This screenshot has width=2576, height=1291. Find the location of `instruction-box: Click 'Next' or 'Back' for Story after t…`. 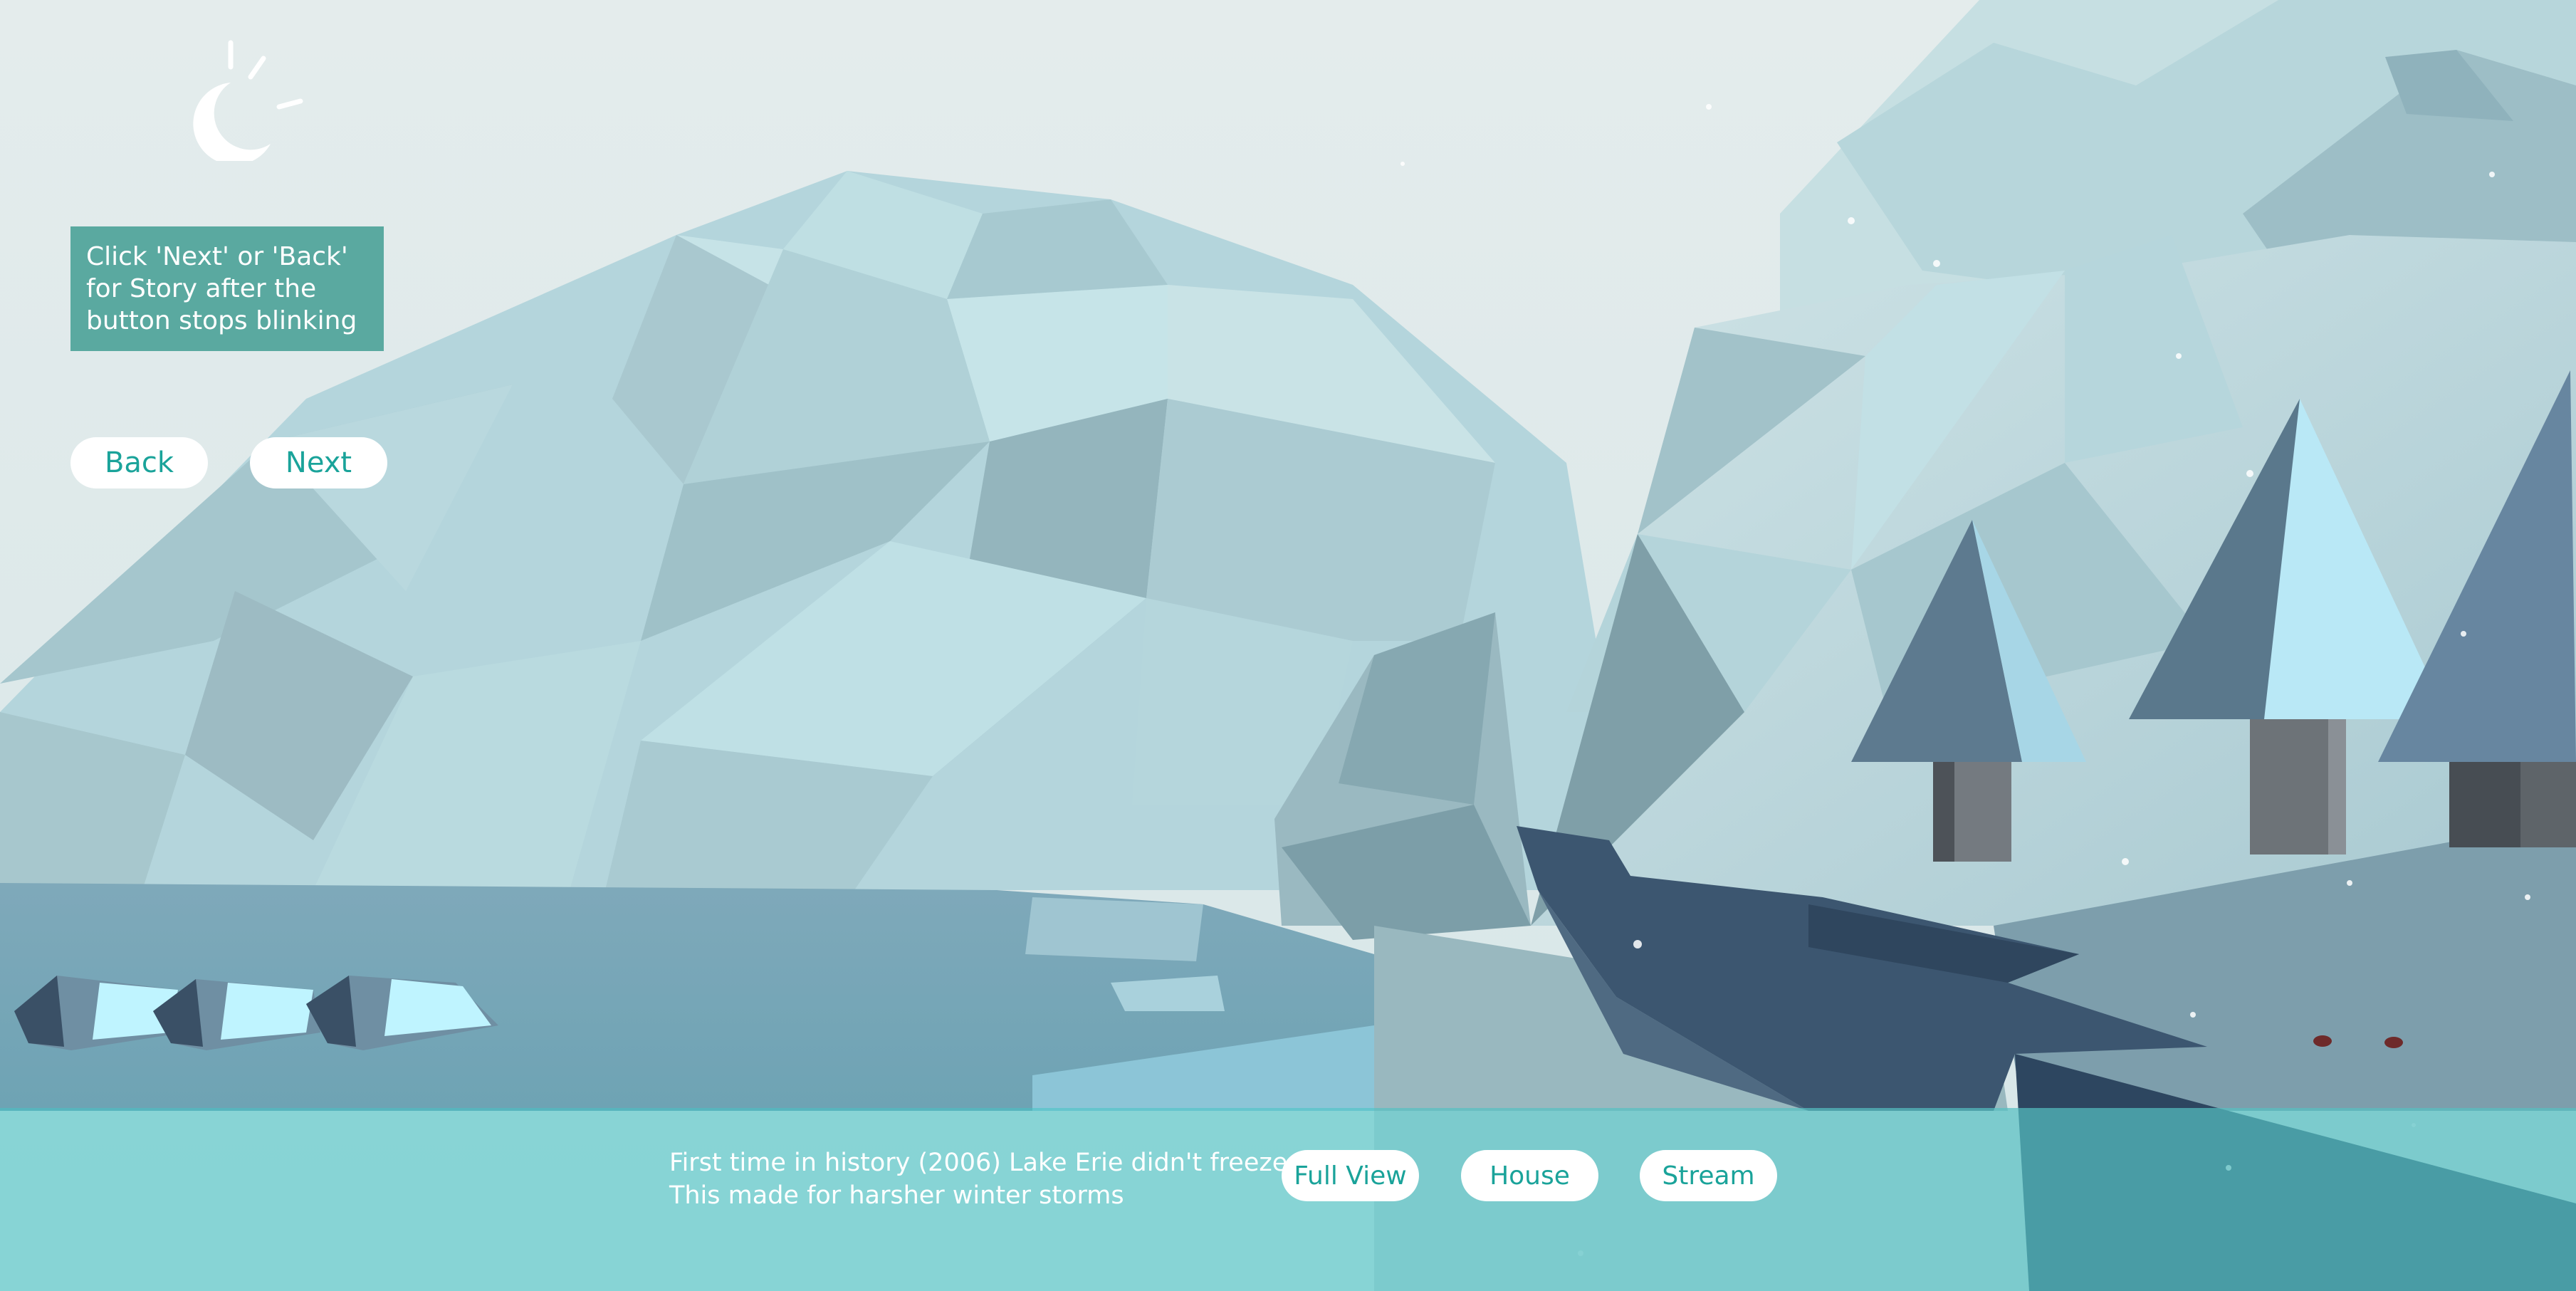

instruction-box: Click 'Next' or 'Back' for Story after t… is located at coordinates (227, 288).